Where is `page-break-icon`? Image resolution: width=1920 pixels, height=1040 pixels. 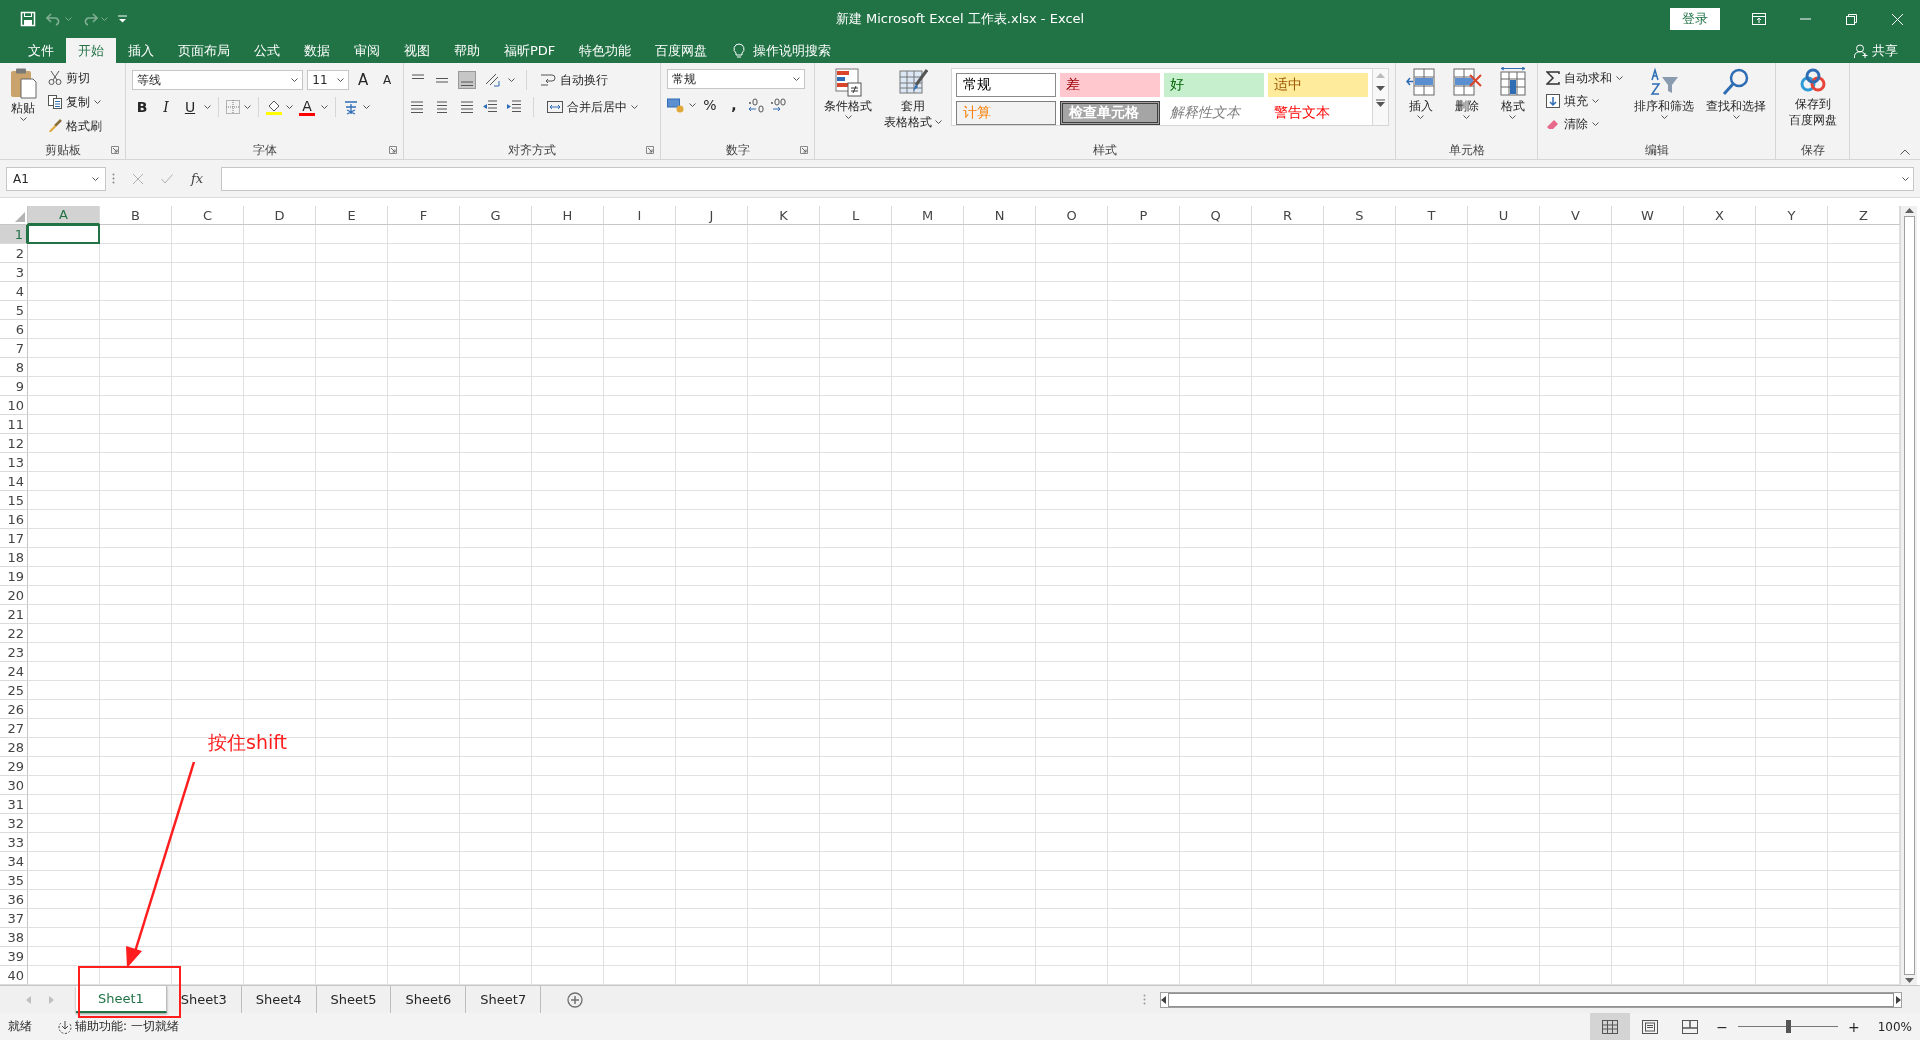 page-break-icon is located at coordinates (1690, 1026).